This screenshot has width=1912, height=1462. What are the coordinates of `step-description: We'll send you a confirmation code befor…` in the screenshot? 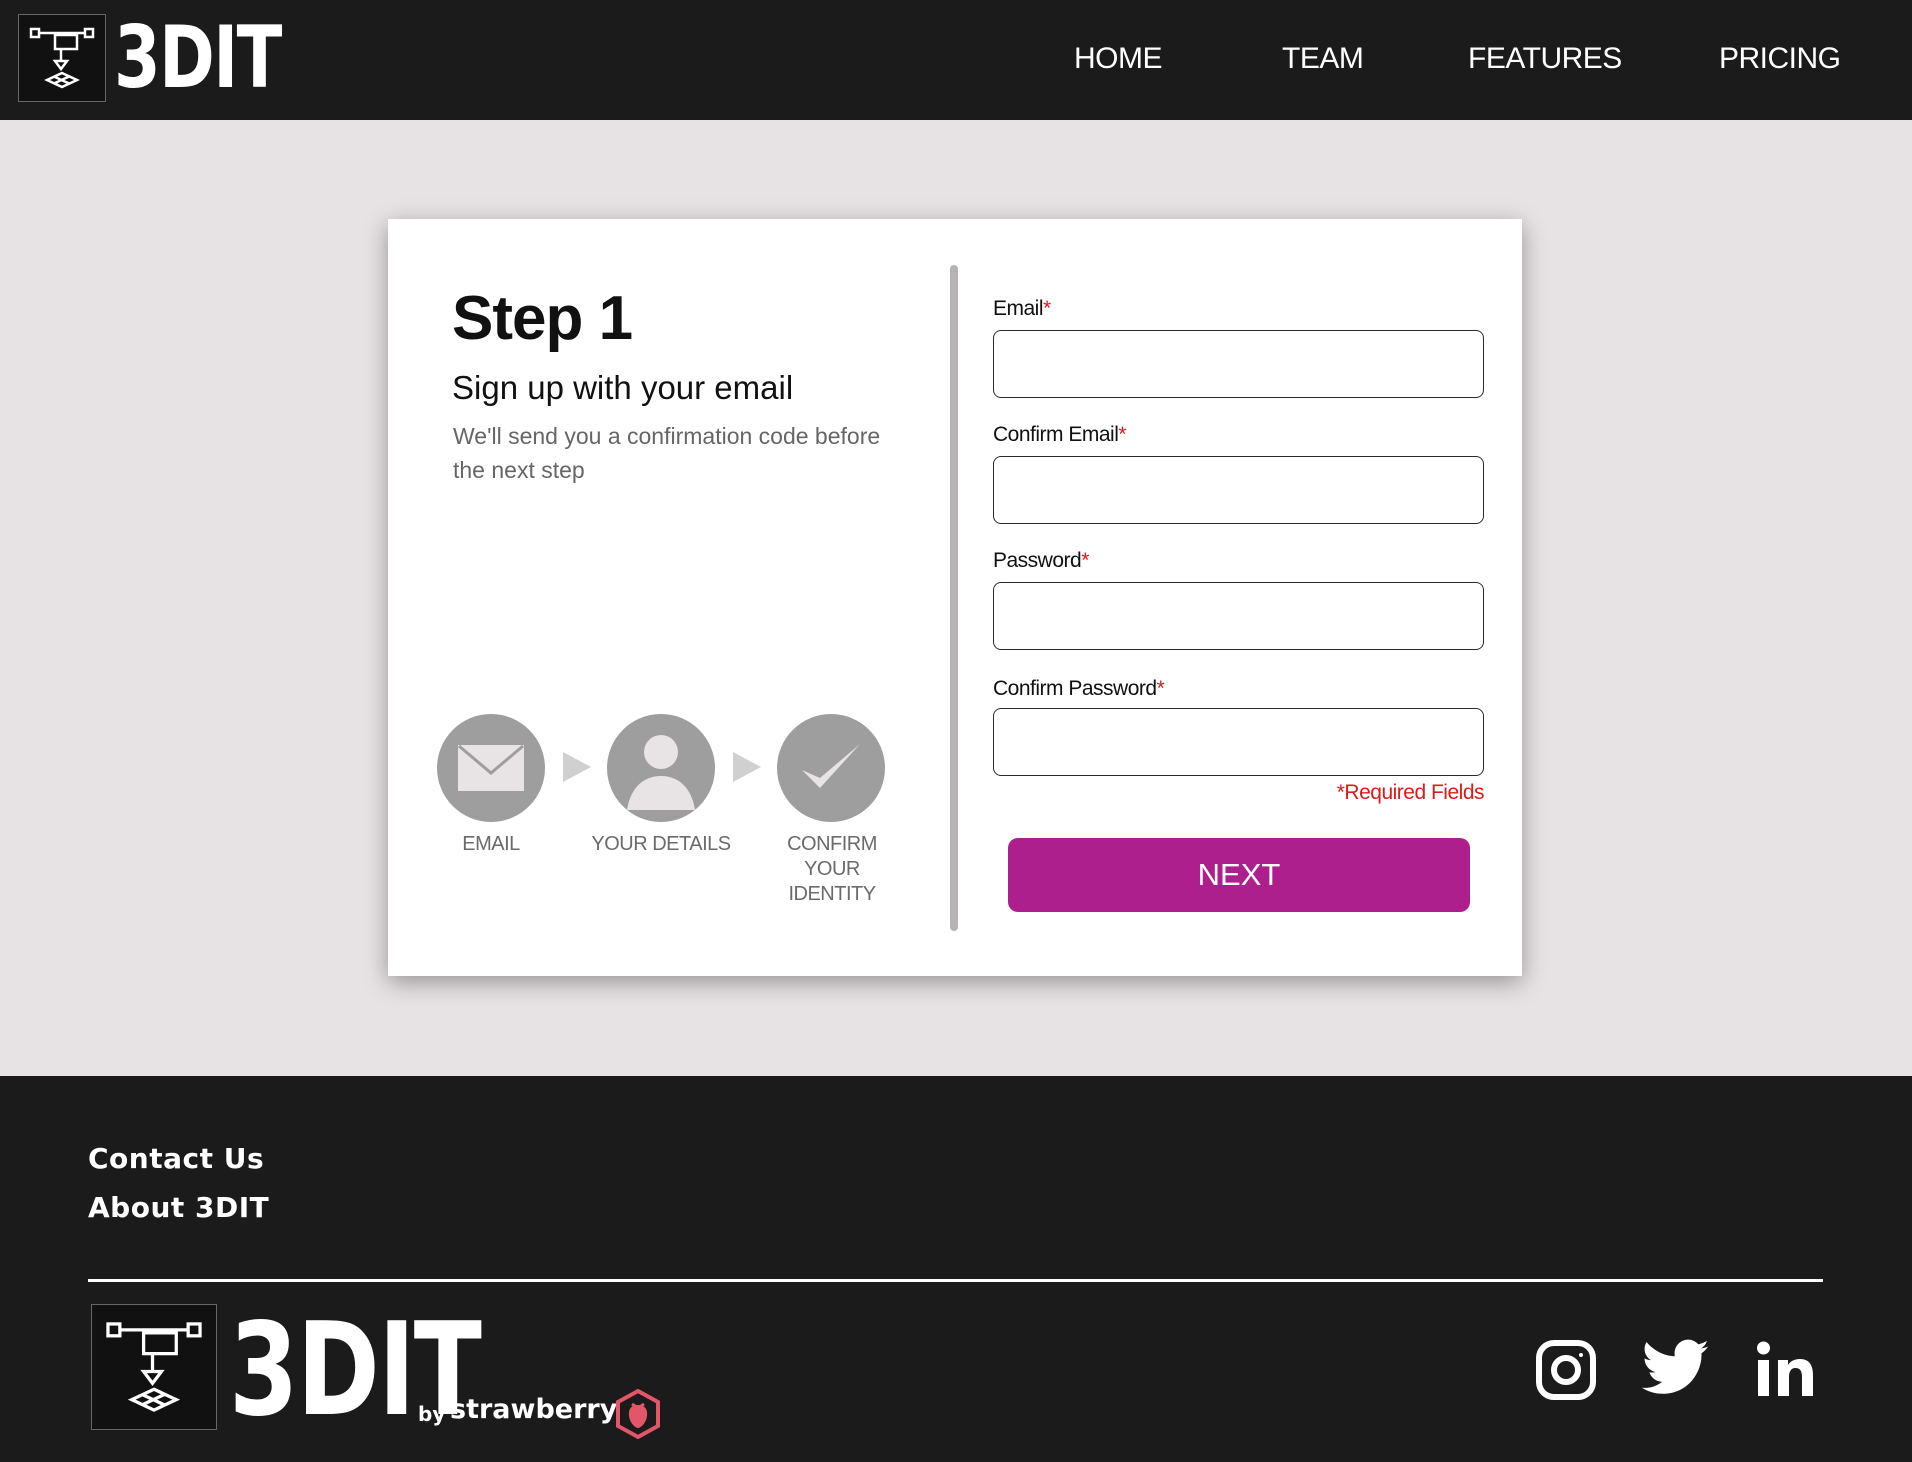 It's located at (667, 453).